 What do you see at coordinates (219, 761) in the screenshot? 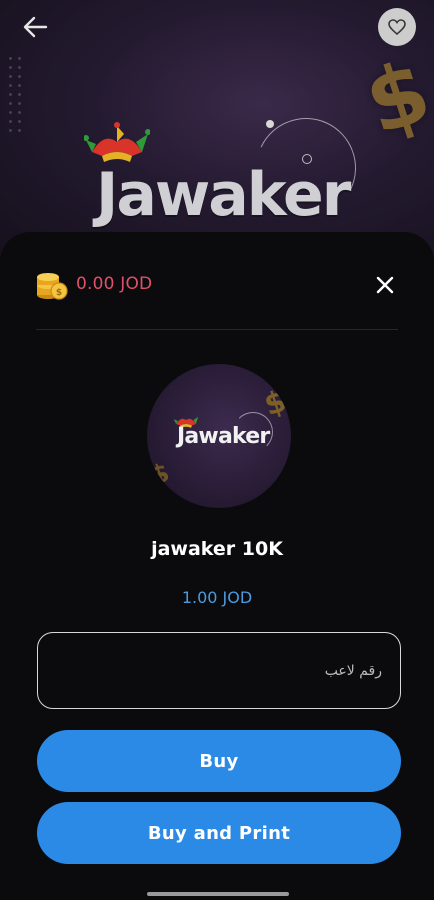
I see `buy-button: Buy` at bounding box center [219, 761].